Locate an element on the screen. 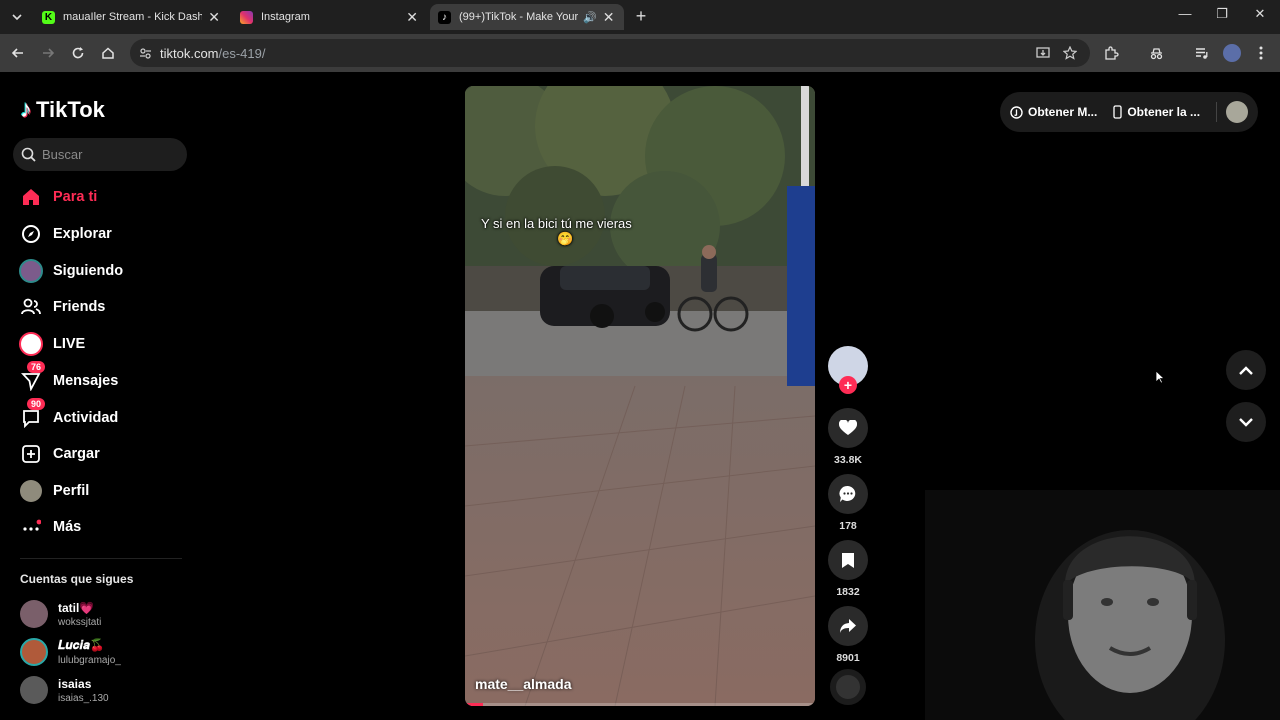 Image resolution: width=1280 pixels, height=720 pixels. menu-button is located at coordinates (1261, 53).